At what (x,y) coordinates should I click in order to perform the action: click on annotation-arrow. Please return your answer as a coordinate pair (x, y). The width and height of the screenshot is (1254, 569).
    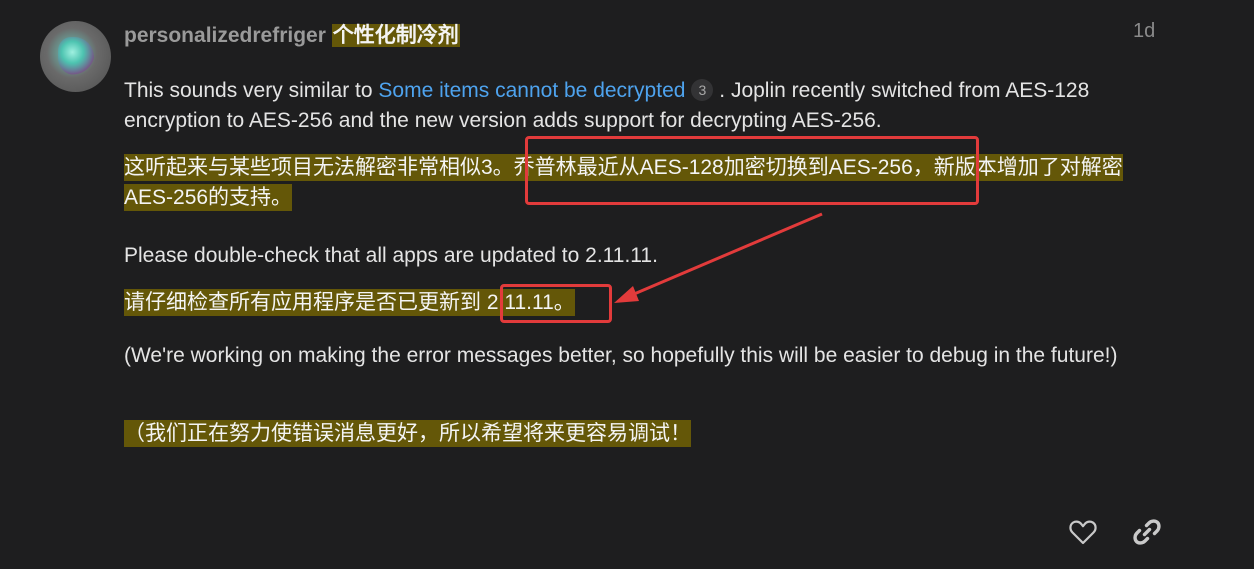
    Looking at the image, I should click on (718, 257).